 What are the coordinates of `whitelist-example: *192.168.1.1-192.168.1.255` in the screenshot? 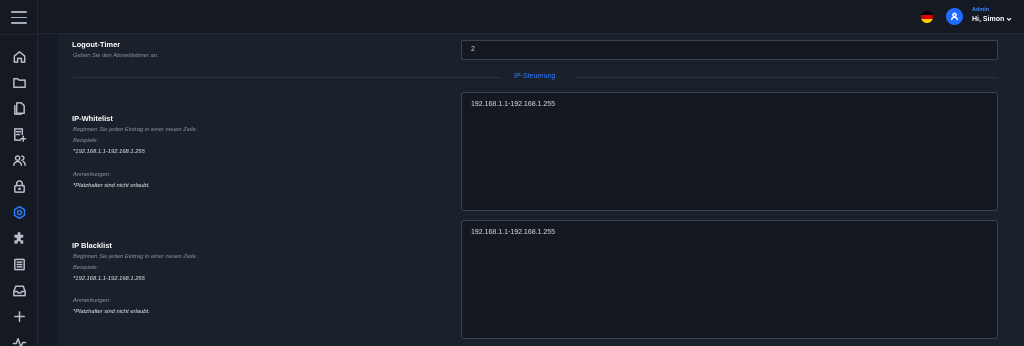 It's located at (109, 152).